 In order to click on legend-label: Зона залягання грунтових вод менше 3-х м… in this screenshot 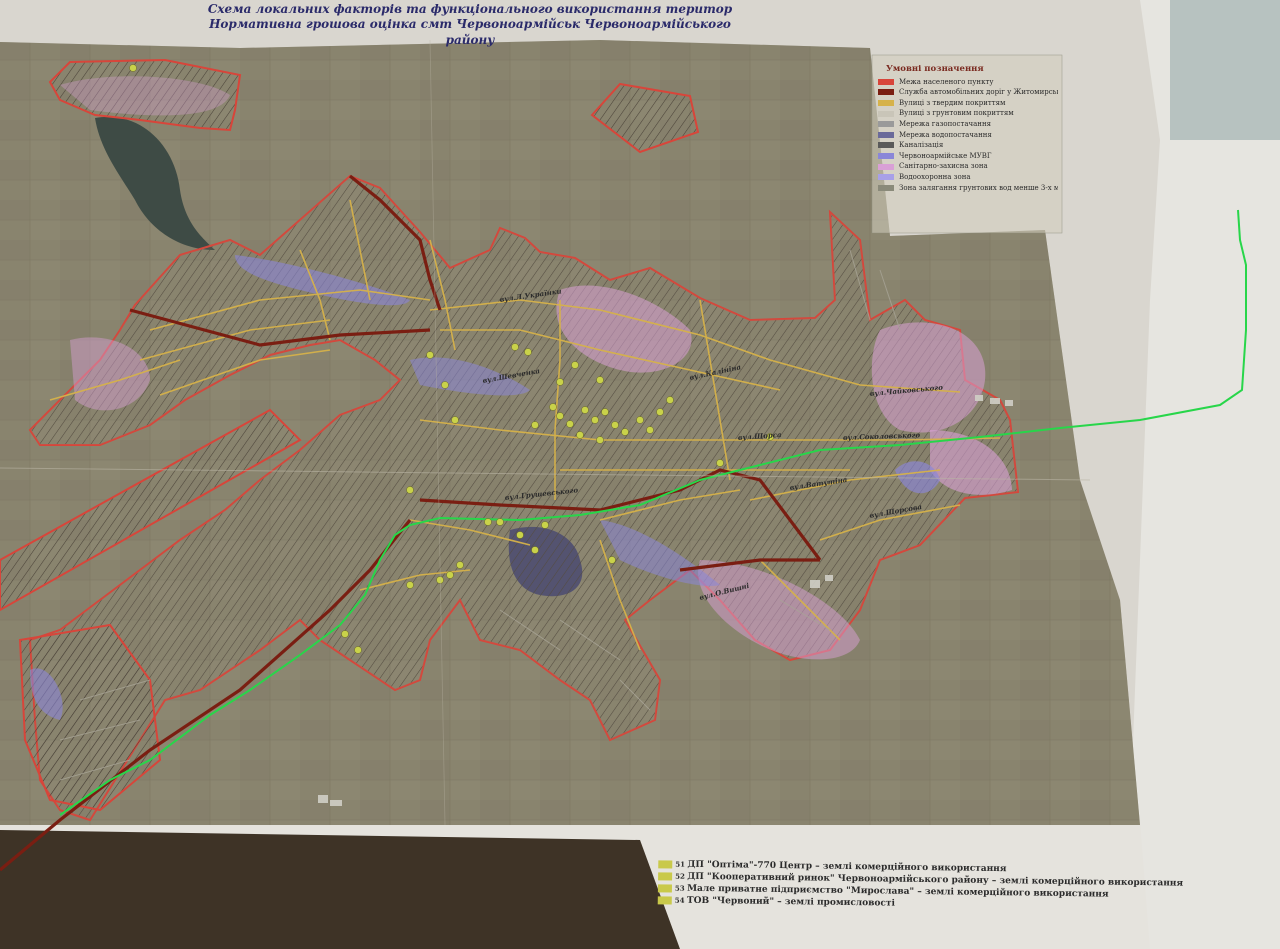, I will do `click(978, 187)`.